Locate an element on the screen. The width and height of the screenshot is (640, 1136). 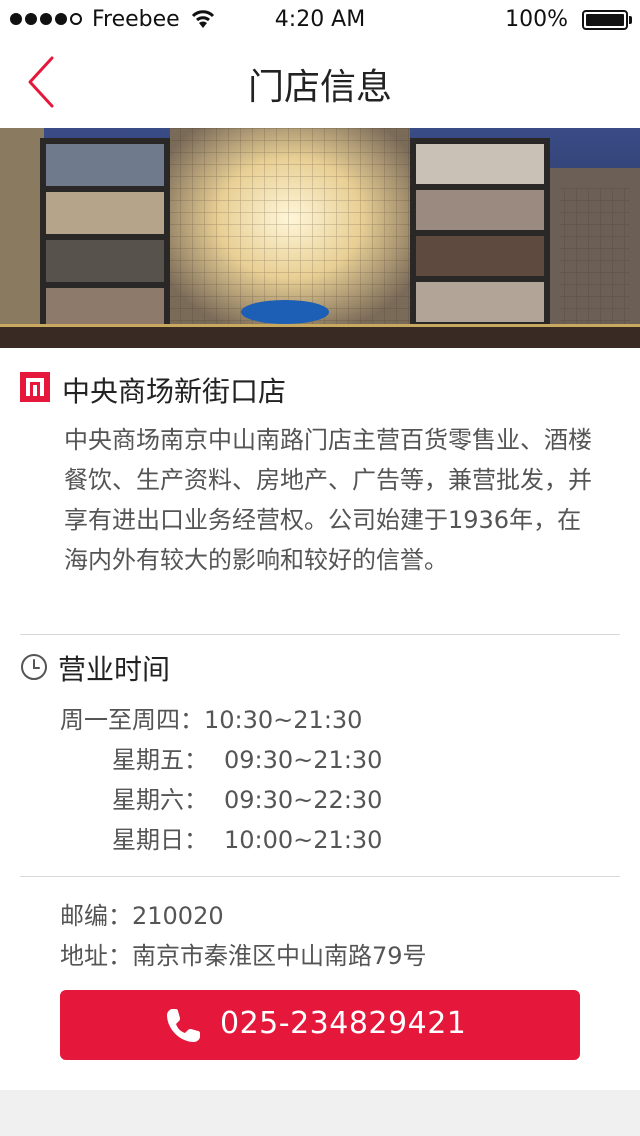
store-name: 中央商场新街口店 is located at coordinates (174, 391).